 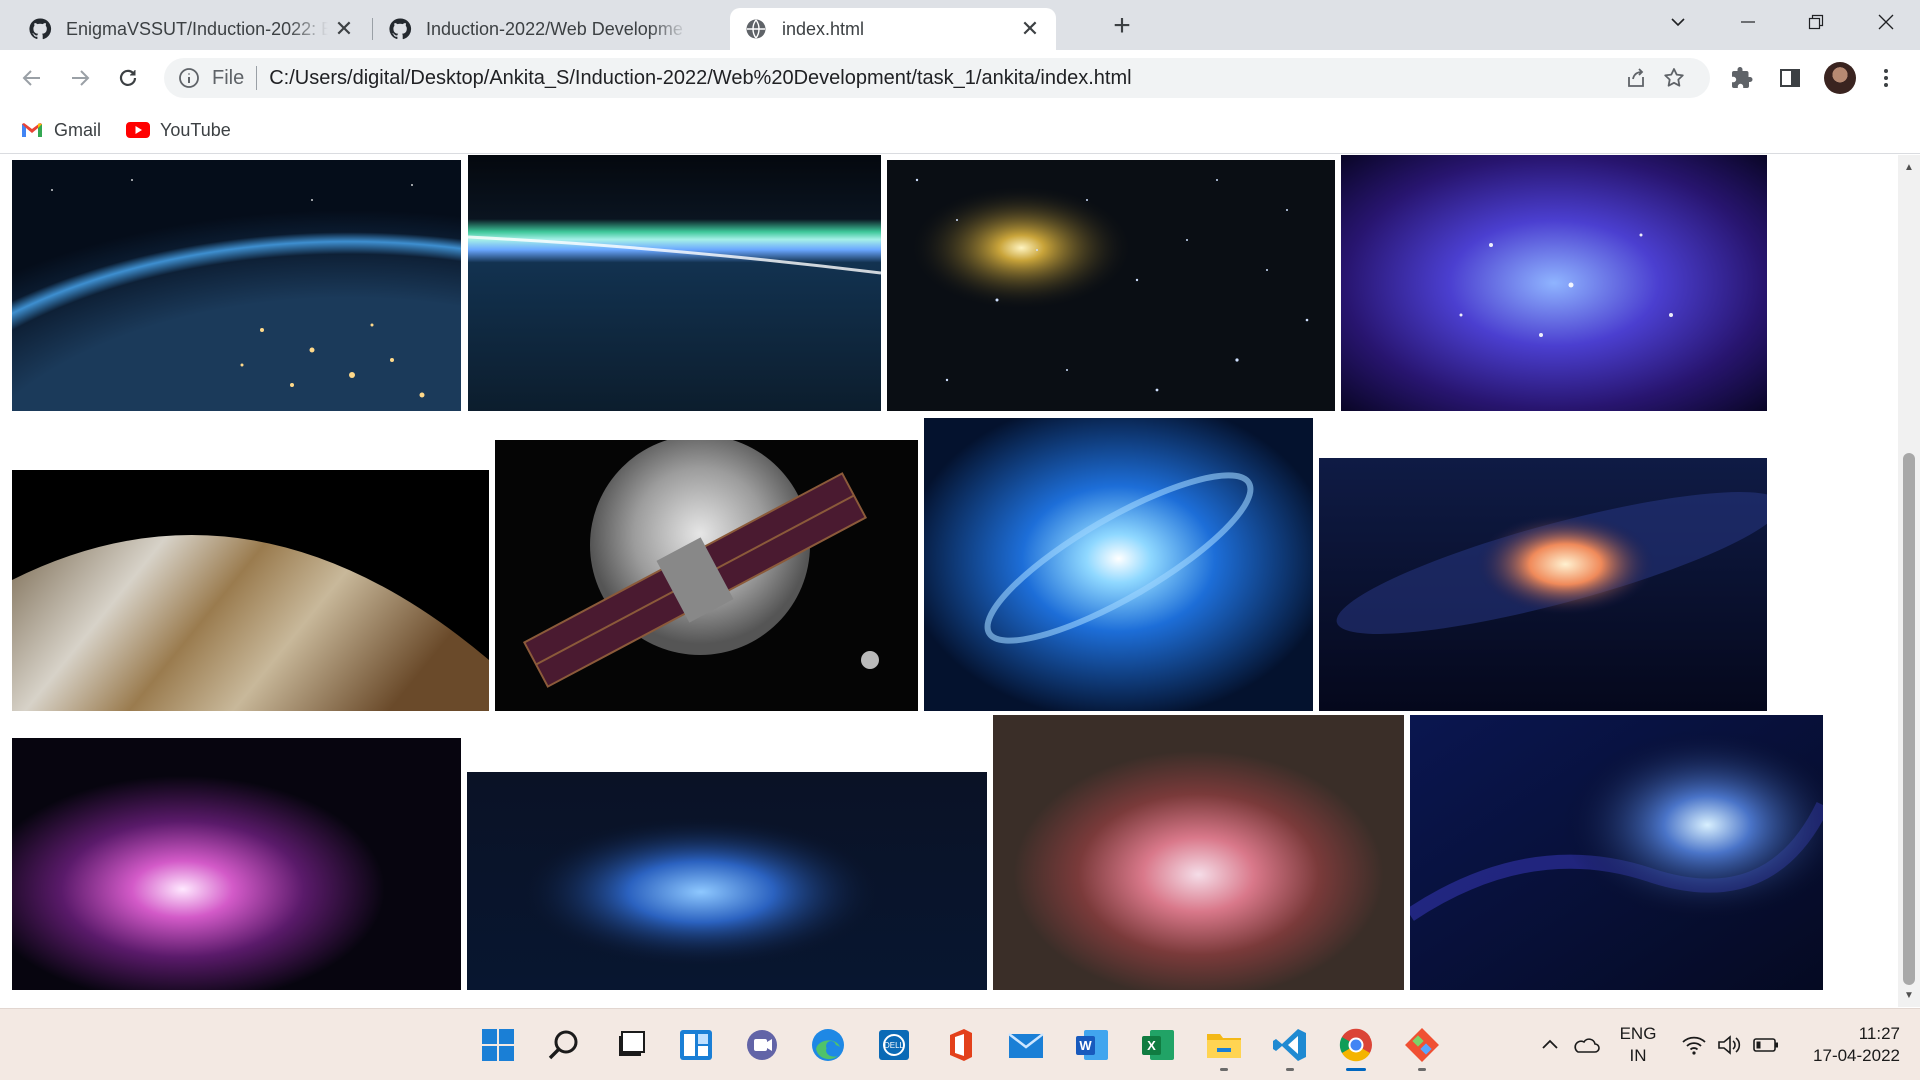 What do you see at coordinates (1550, 1045) in the screenshot?
I see `show-hidden-icons-chevron-icon` at bounding box center [1550, 1045].